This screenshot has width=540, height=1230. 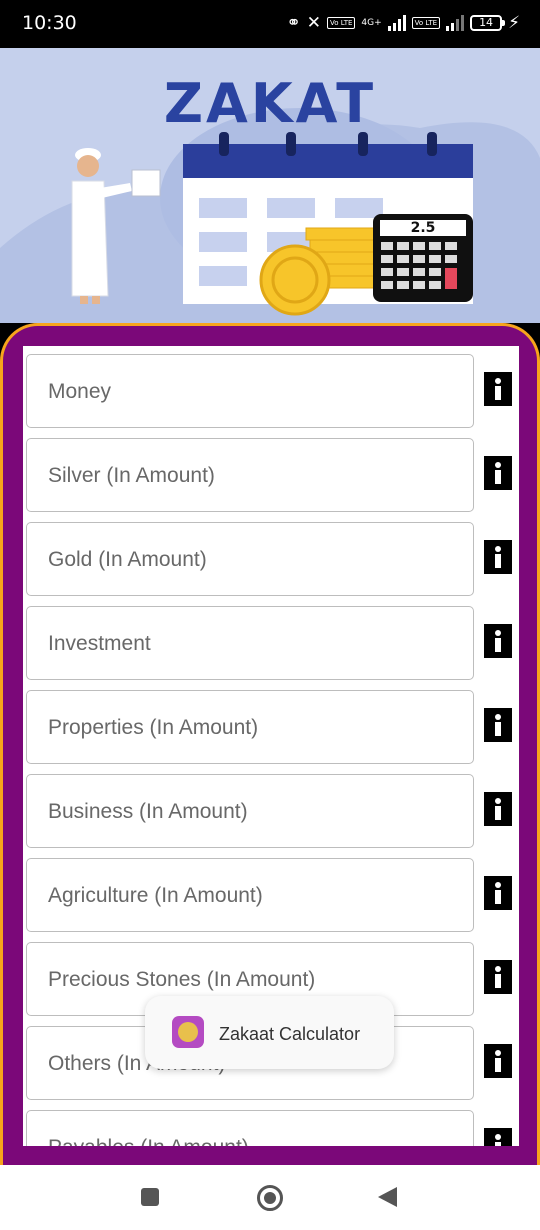 What do you see at coordinates (155, 895) in the screenshot?
I see `field-placeholder: Agriculture (In Amount)` at bounding box center [155, 895].